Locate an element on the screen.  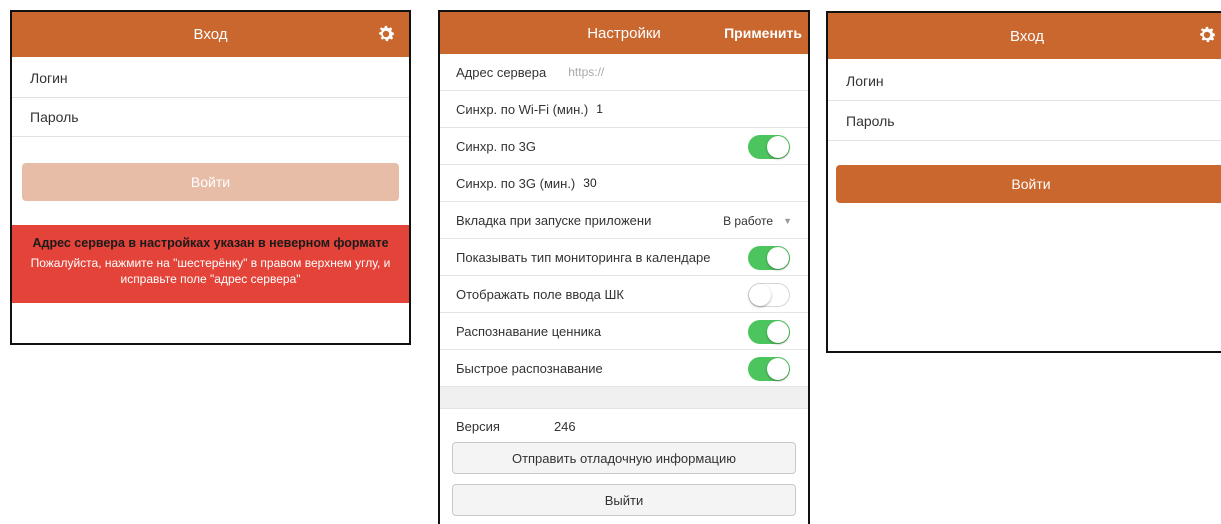
show-monitoring-type-label: Показывать тип мониторинга в календаре is located at coordinates (583, 257).